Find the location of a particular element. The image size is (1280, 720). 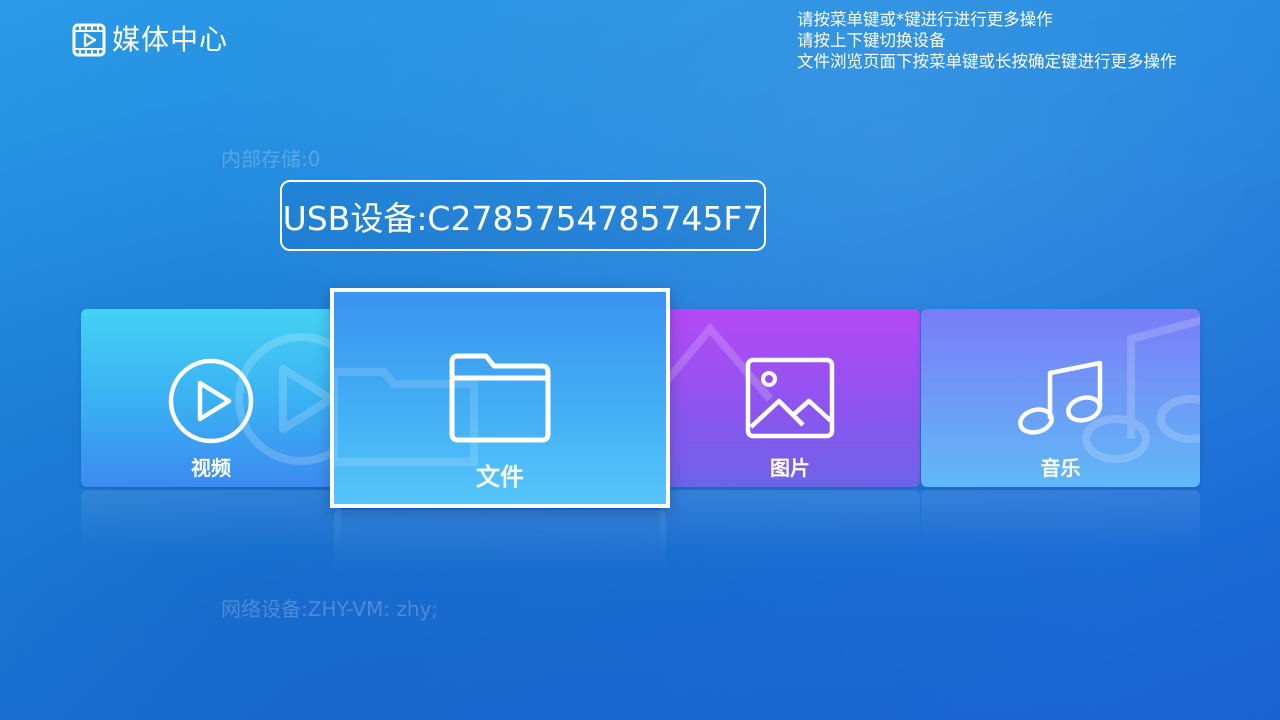

hint-line: 文件浏览页面下按菜单键或长按确定键进行更多操作 is located at coordinates (987, 61).